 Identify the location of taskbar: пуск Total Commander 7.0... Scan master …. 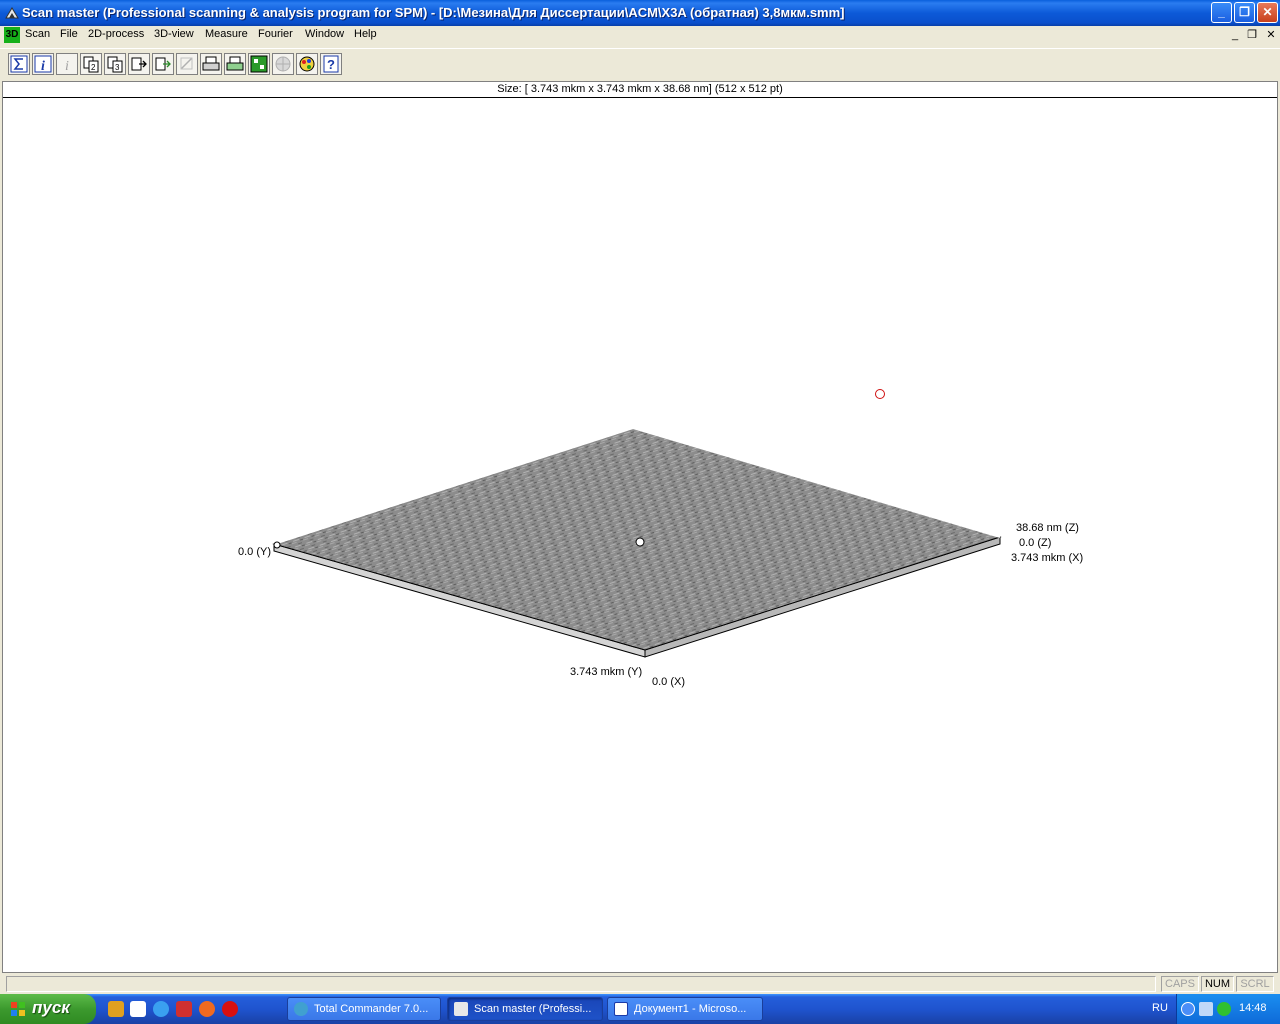
(640, 1009).